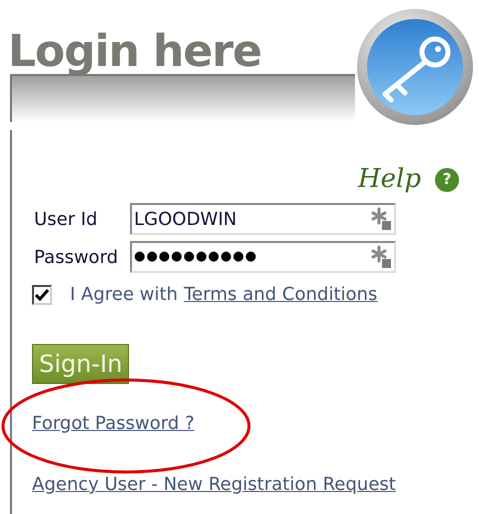 This screenshot has height=514, width=479. Describe the element at coordinates (447, 180) in the screenshot. I see `help-icon: ?` at that location.